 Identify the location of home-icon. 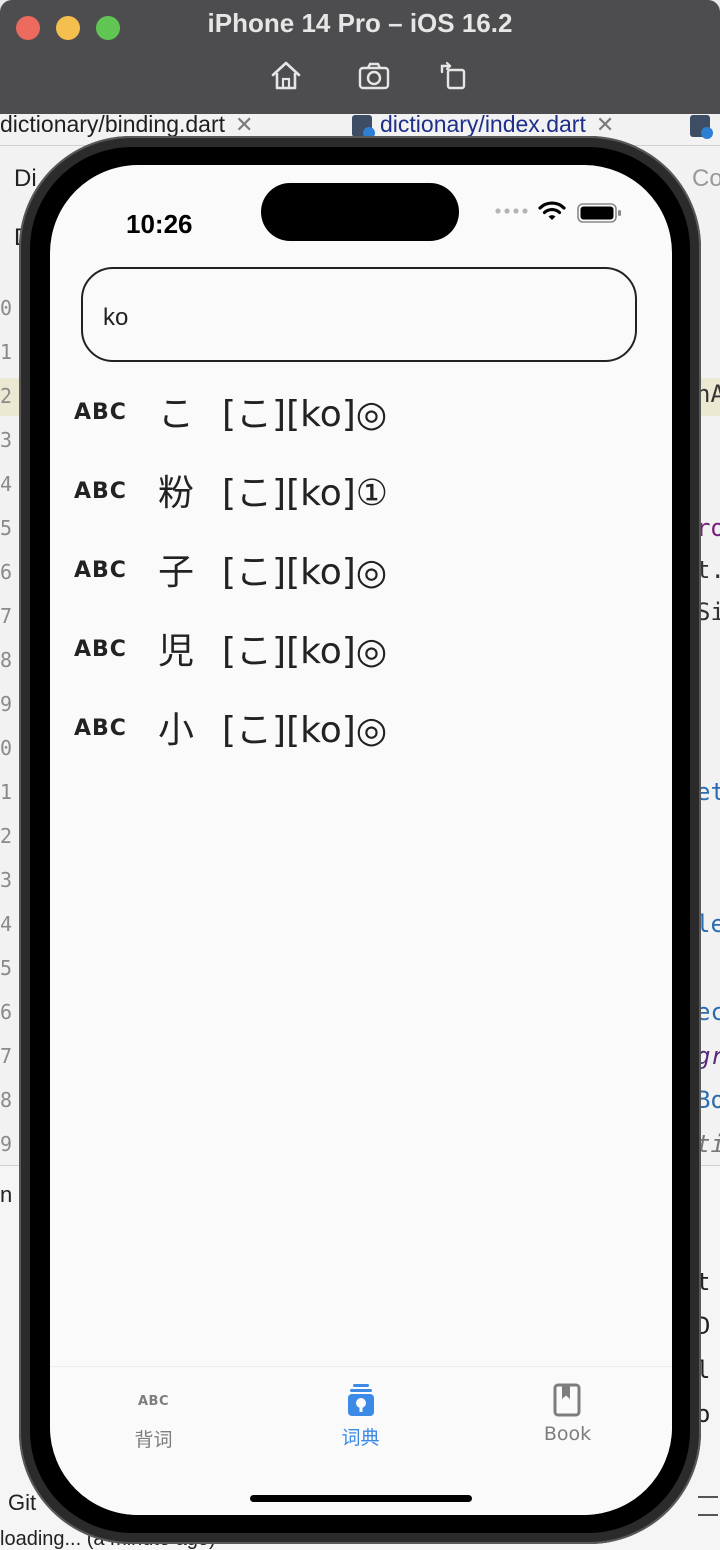
(286, 76).